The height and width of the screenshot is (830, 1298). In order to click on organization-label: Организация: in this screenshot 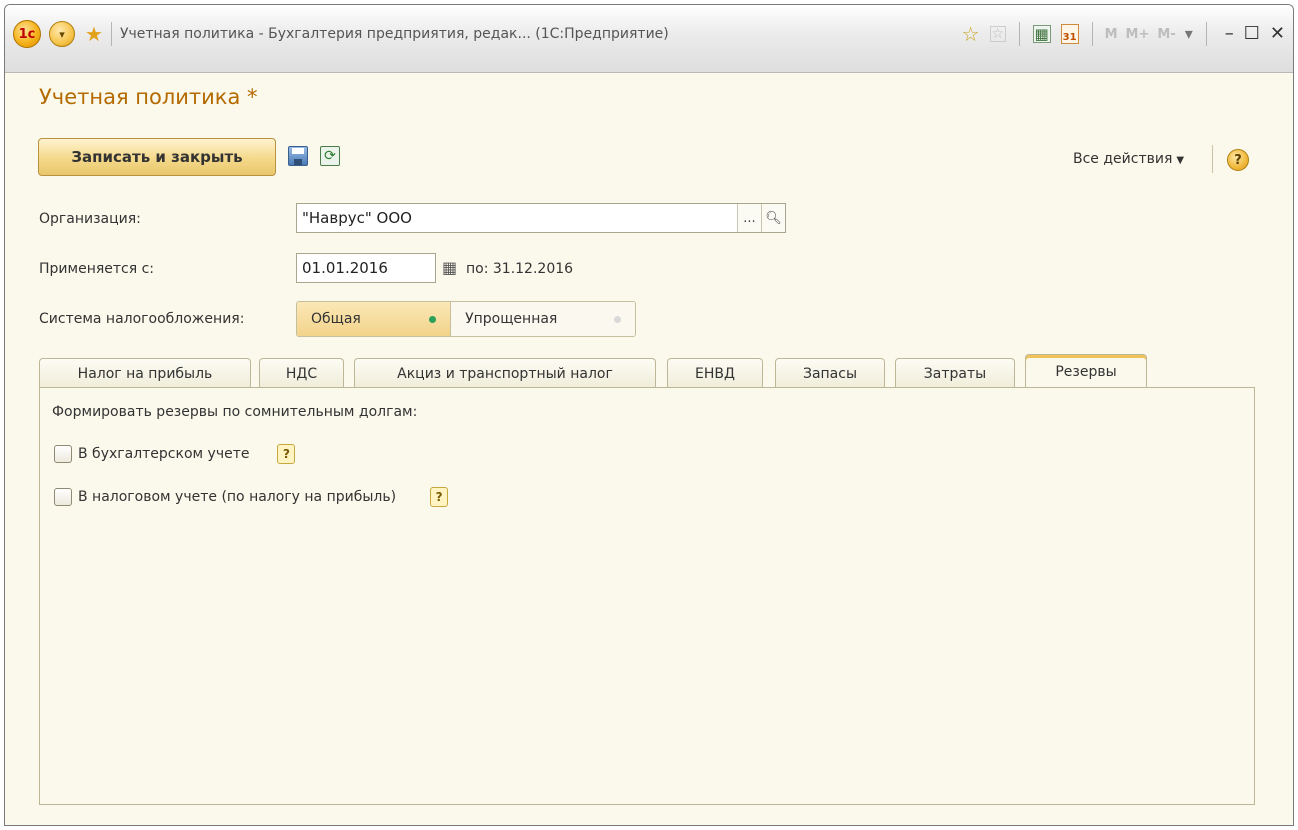, I will do `click(90, 219)`.